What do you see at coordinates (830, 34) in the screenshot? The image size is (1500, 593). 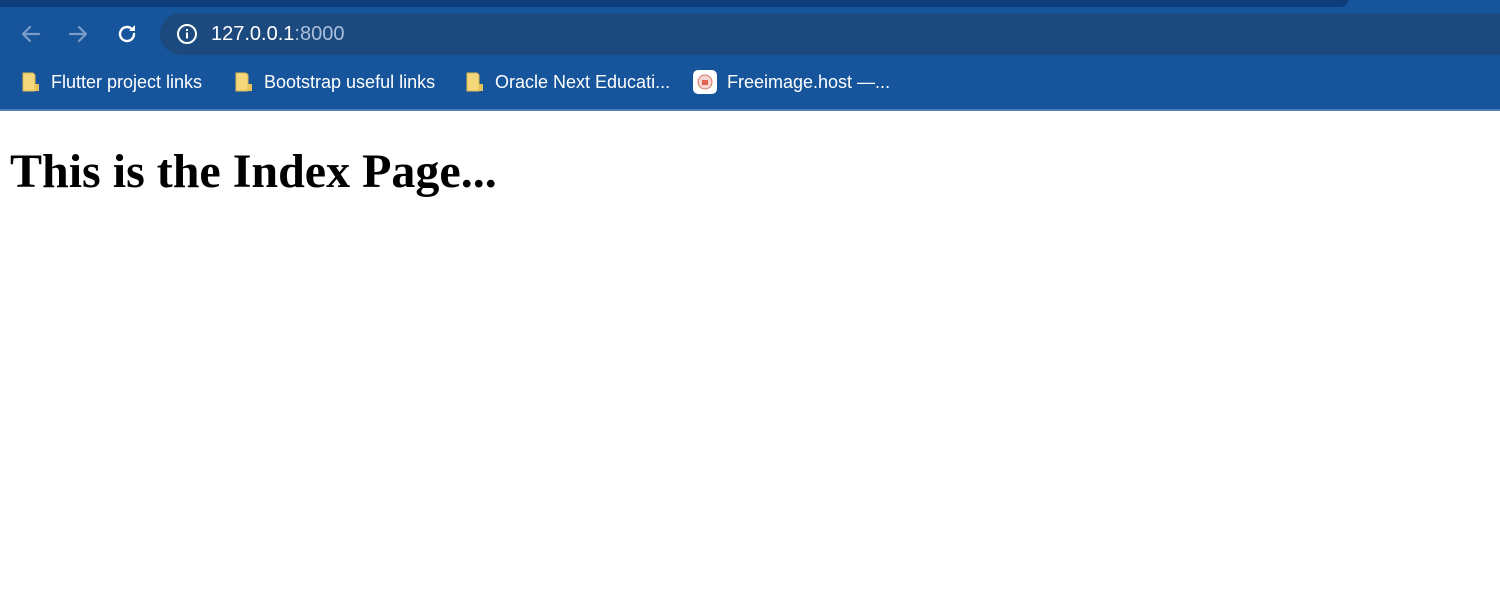 I see `address-bar: 127.0.0.1:8000` at bounding box center [830, 34].